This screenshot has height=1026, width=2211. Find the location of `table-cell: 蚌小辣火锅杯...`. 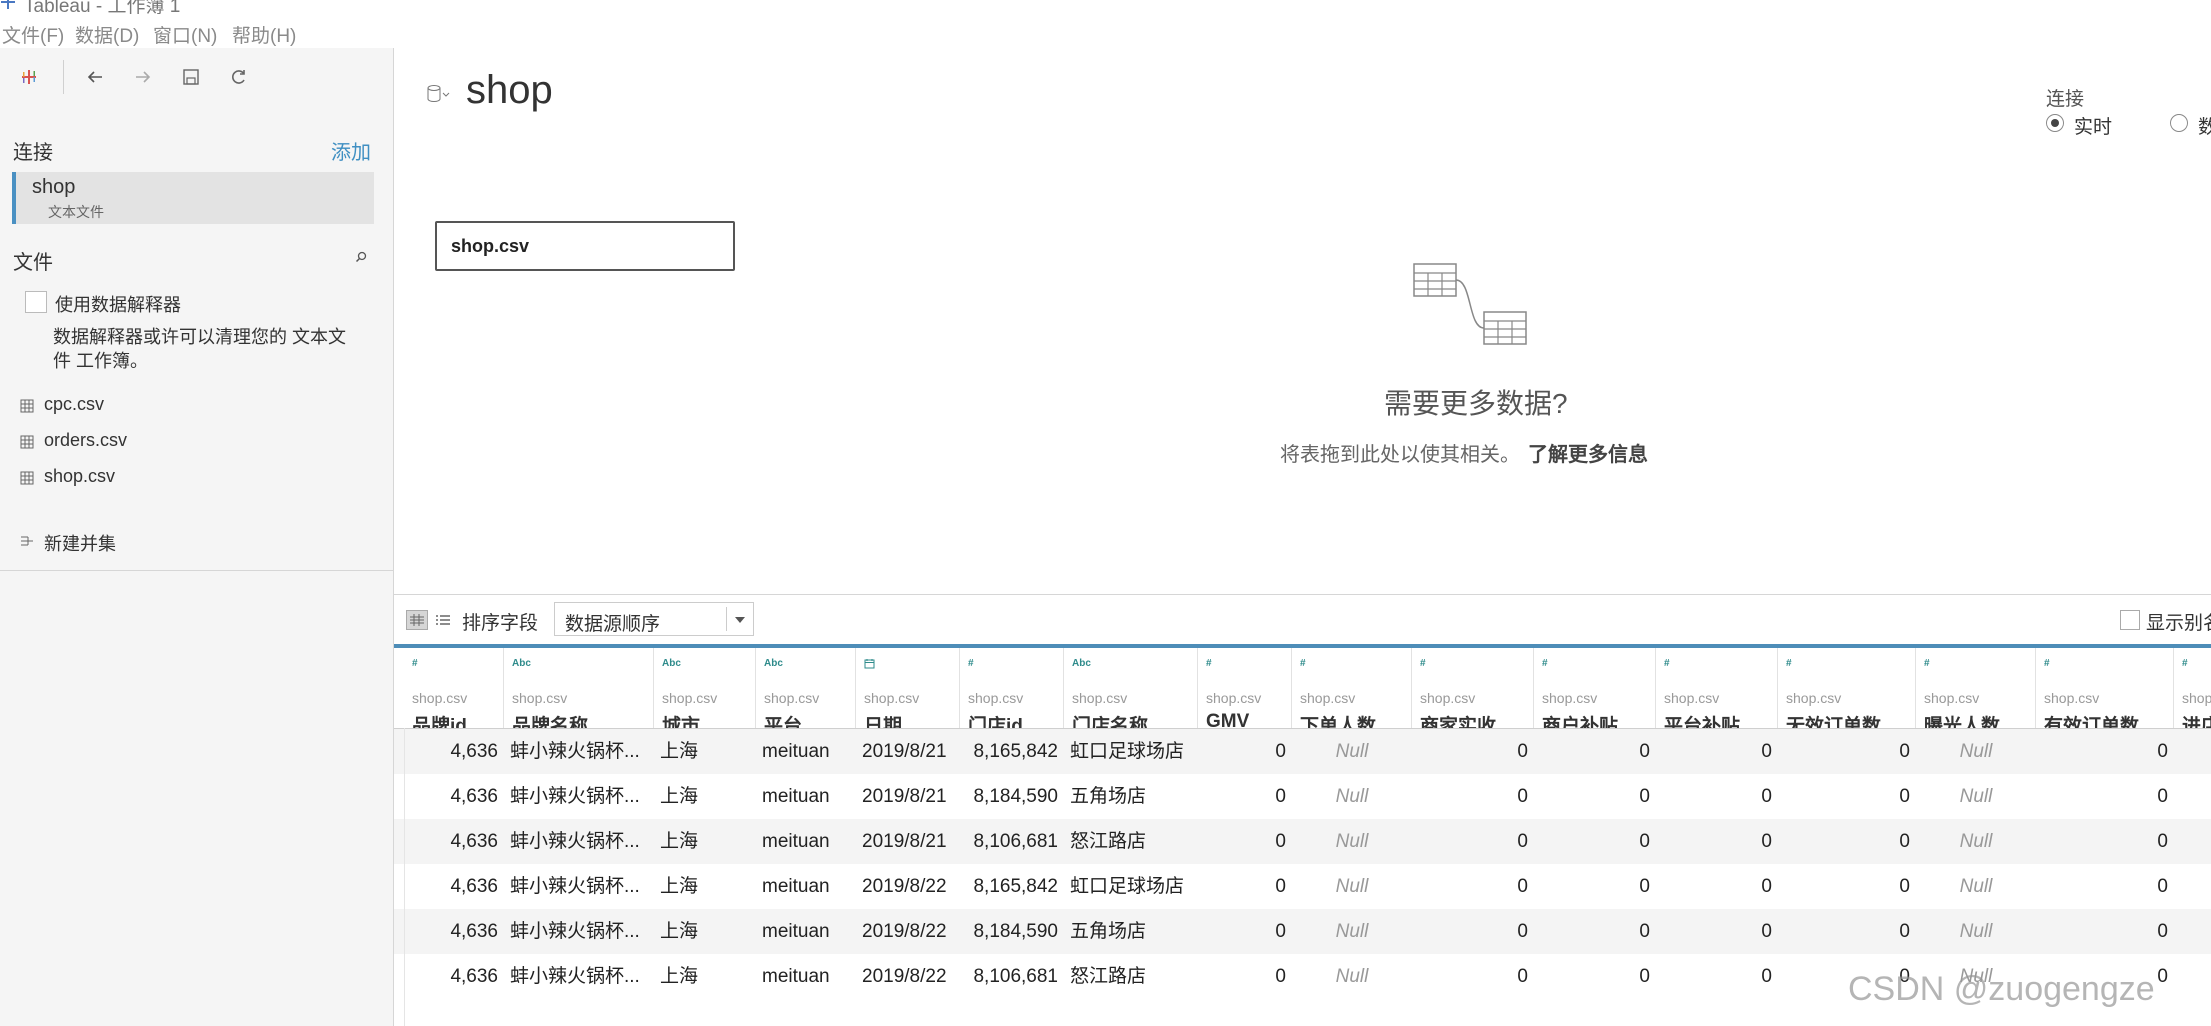

table-cell: 蚌小辣火锅杯... is located at coordinates (579, 751).